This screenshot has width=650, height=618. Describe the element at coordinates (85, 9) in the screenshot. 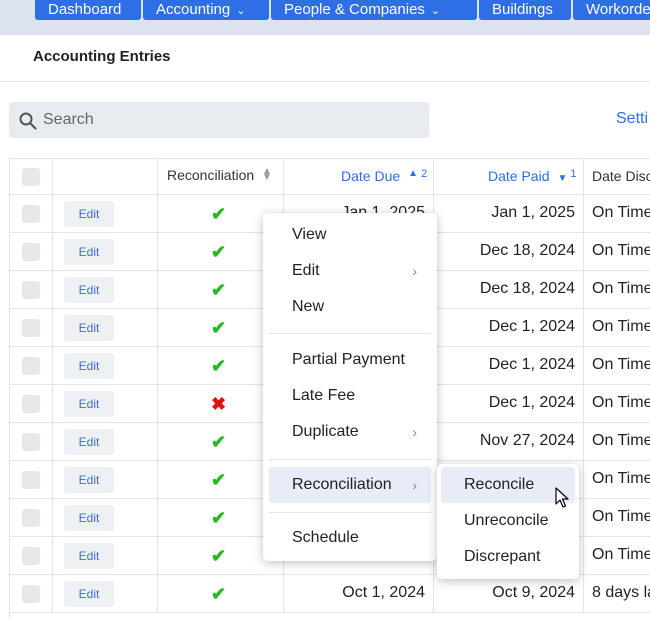

I see `nav-dashboard-label: Dashboard` at that location.